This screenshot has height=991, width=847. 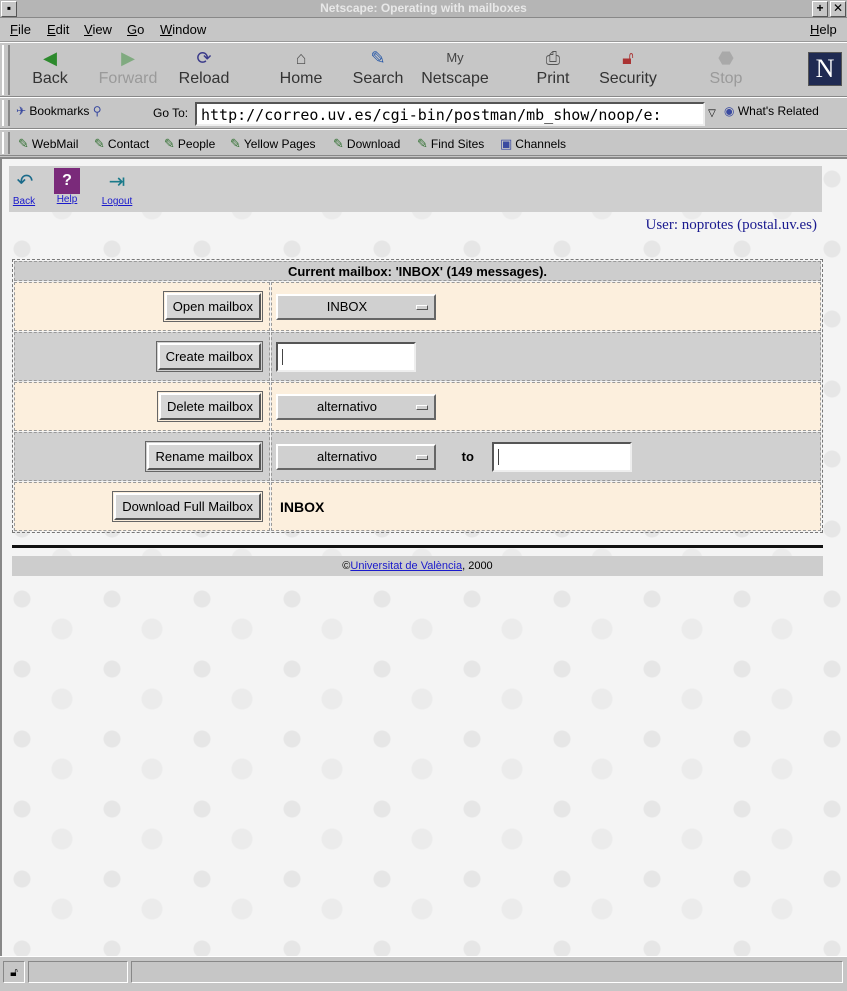 What do you see at coordinates (533, 144) in the screenshot?
I see `link-channels: ▣ Channels` at bounding box center [533, 144].